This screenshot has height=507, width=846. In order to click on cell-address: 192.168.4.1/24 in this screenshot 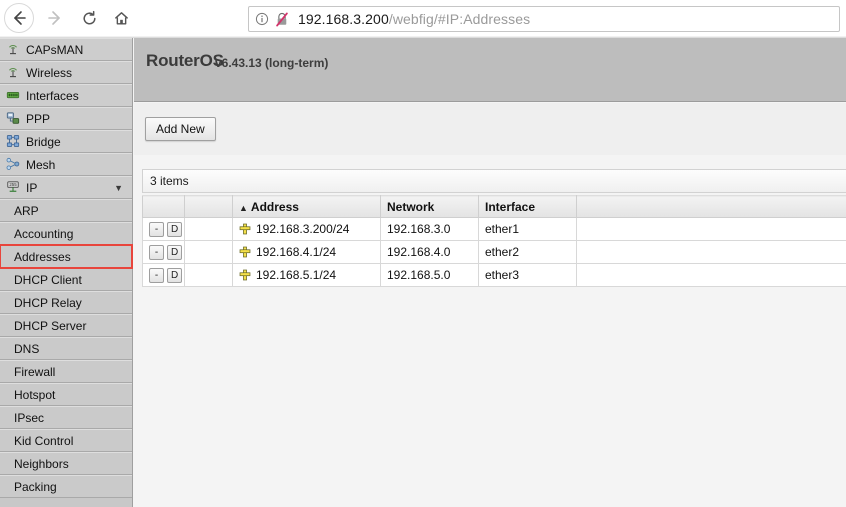, I will do `click(306, 252)`.